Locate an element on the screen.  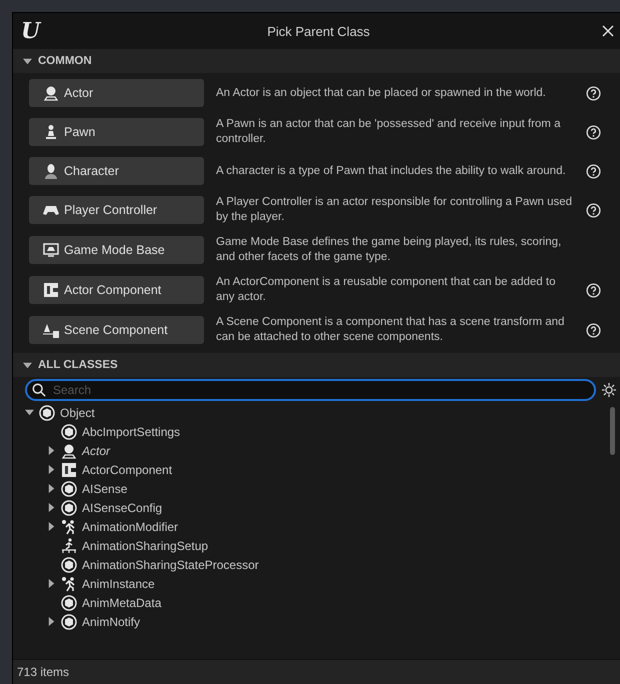
tree-item: AnimationModifier is located at coordinates (130, 527).